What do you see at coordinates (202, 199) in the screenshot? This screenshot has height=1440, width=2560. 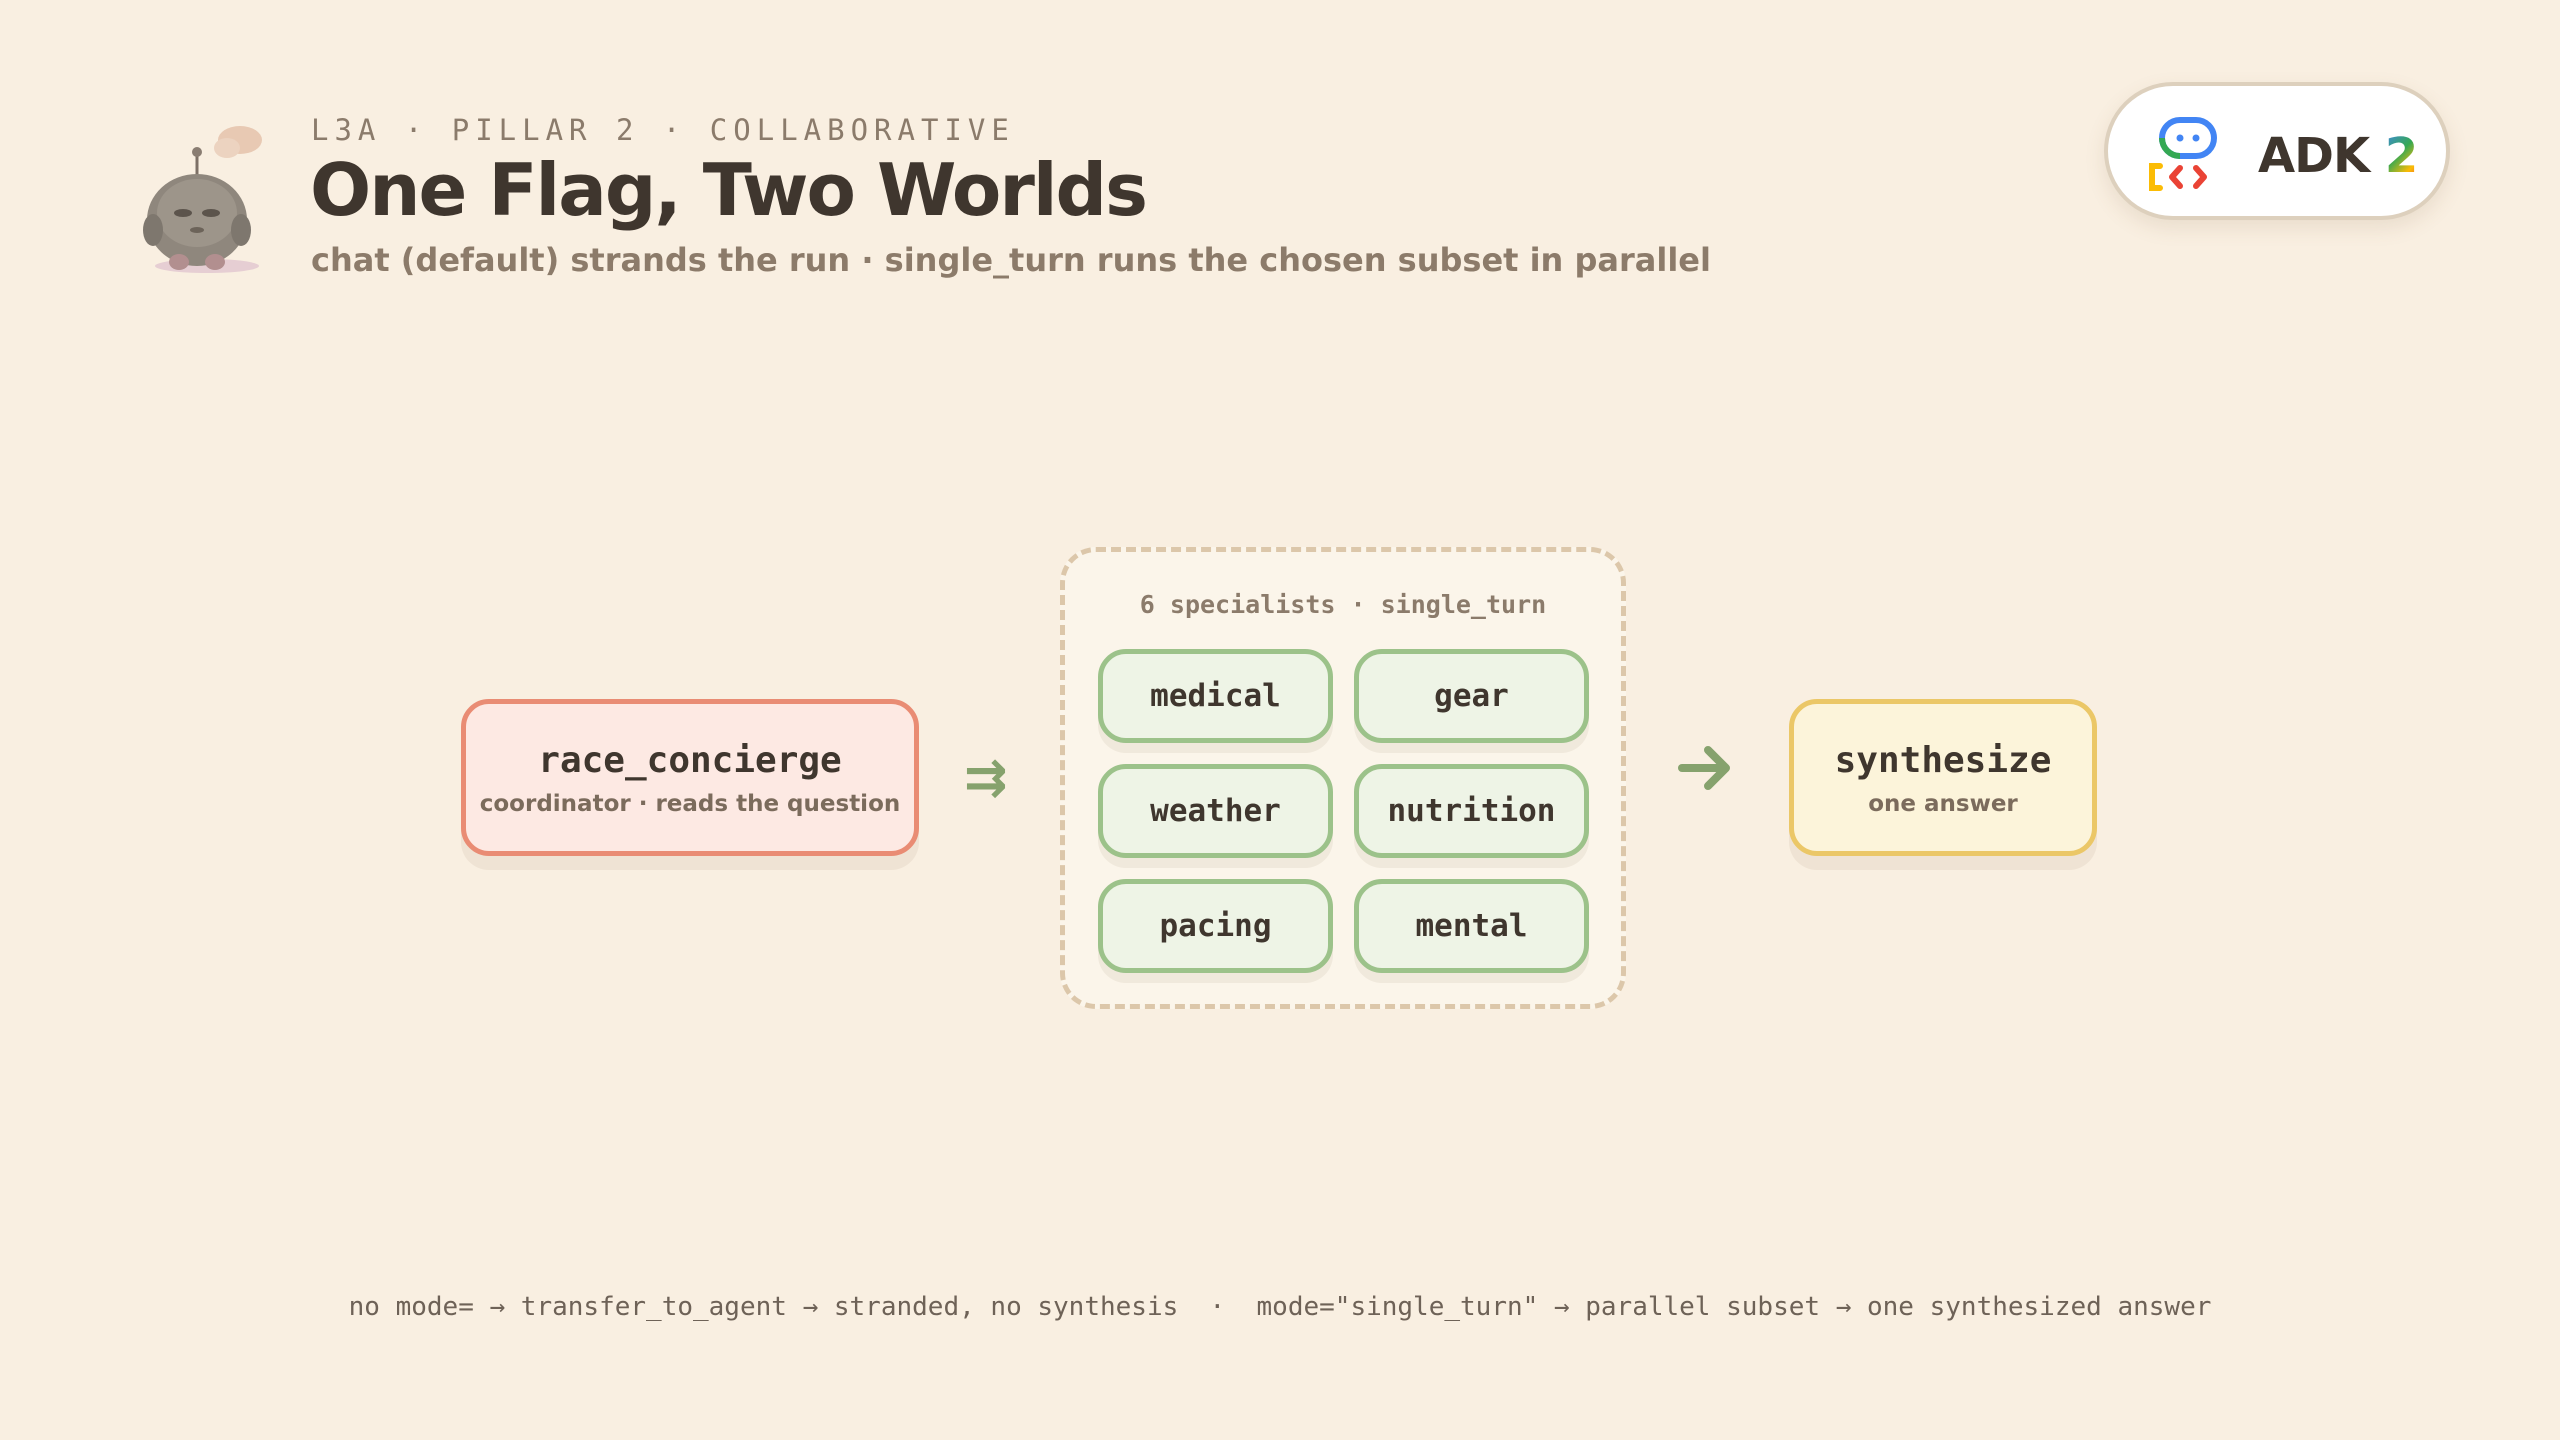 I see `robot-mascot-icon` at bounding box center [202, 199].